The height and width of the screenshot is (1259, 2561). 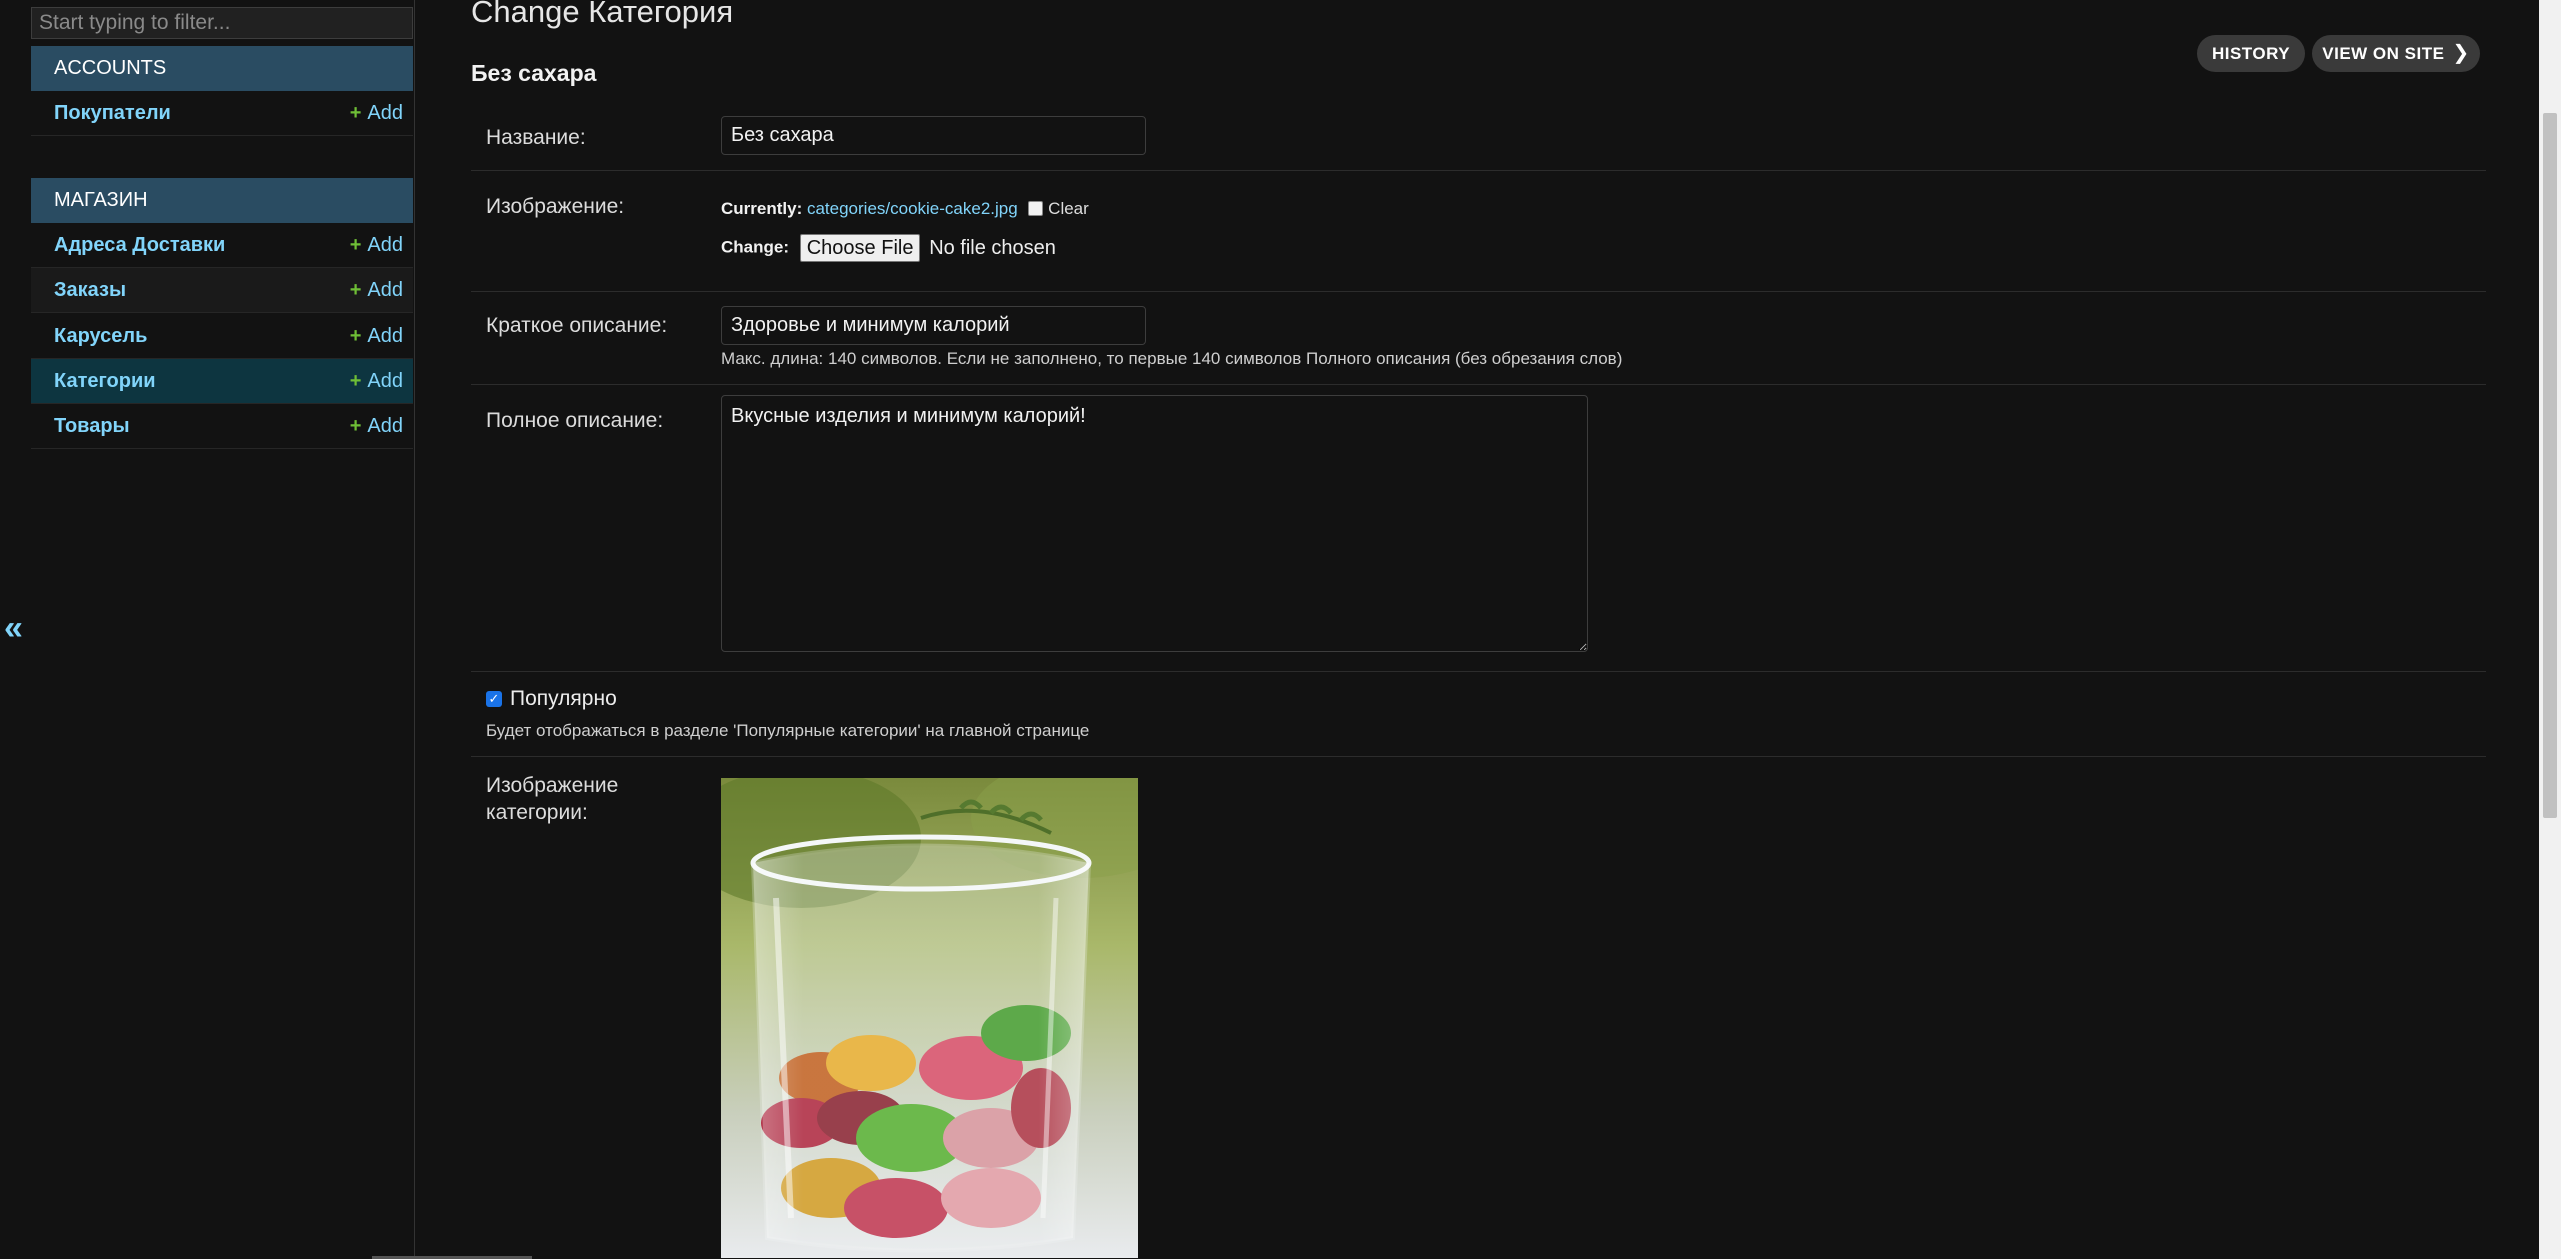 What do you see at coordinates (534, 73) in the screenshot?
I see `object-name: Без сахара` at bounding box center [534, 73].